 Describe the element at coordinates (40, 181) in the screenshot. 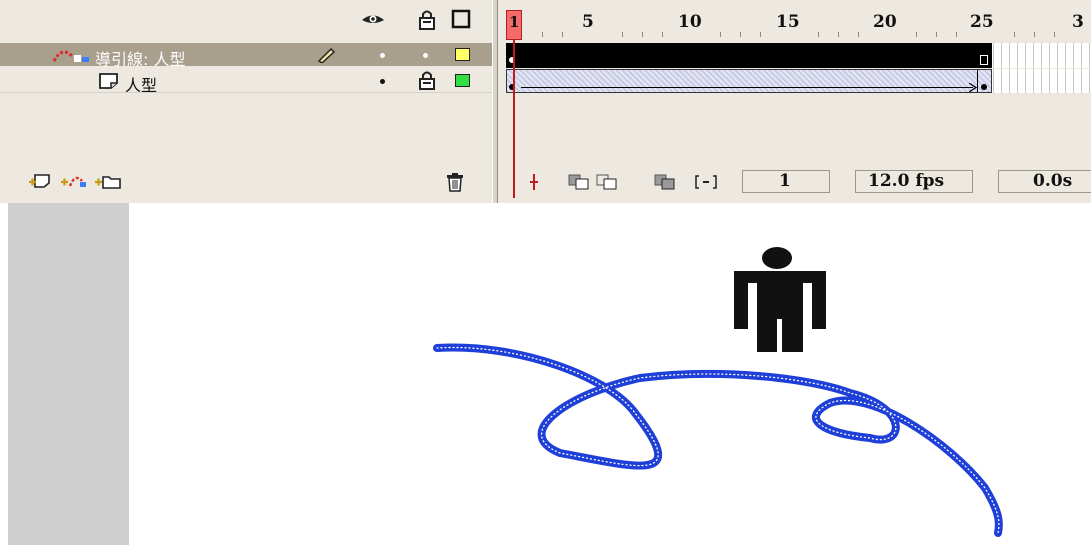

I see `insert-layer-icon` at that location.